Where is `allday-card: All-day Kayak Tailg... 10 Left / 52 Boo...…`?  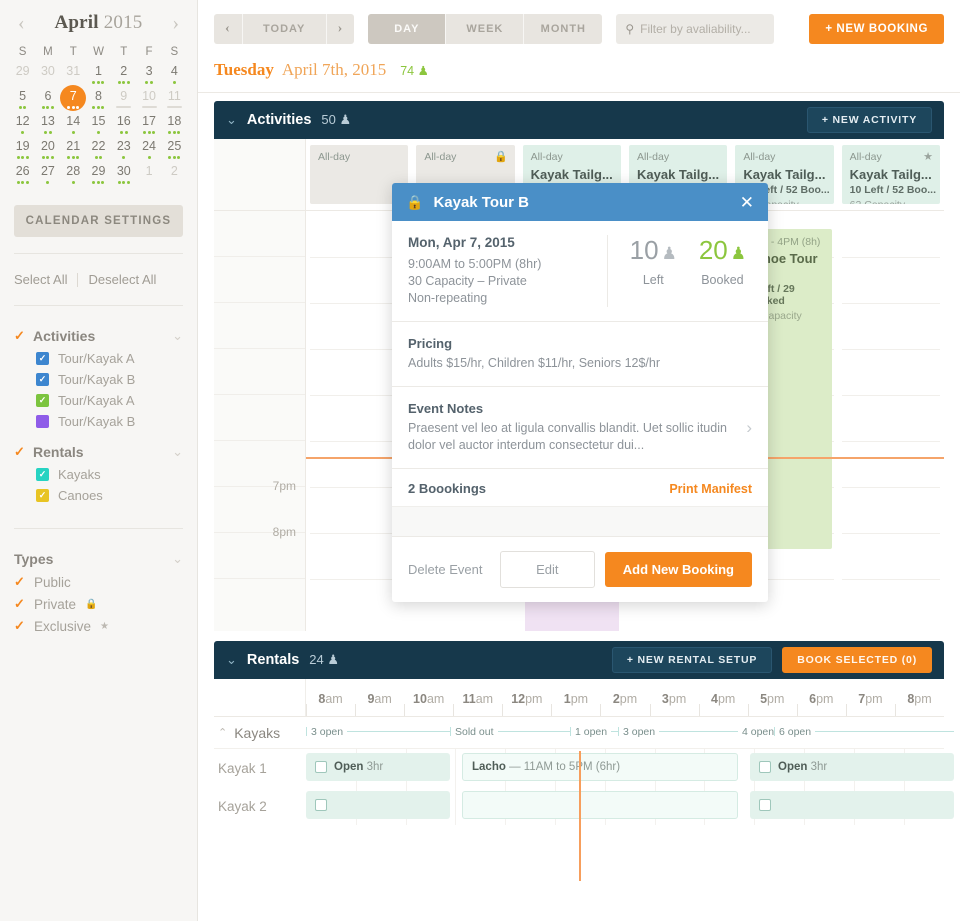
allday-card: All-day Kayak Tailg... 10 Left / 52 Boo...… is located at coordinates (890, 174).